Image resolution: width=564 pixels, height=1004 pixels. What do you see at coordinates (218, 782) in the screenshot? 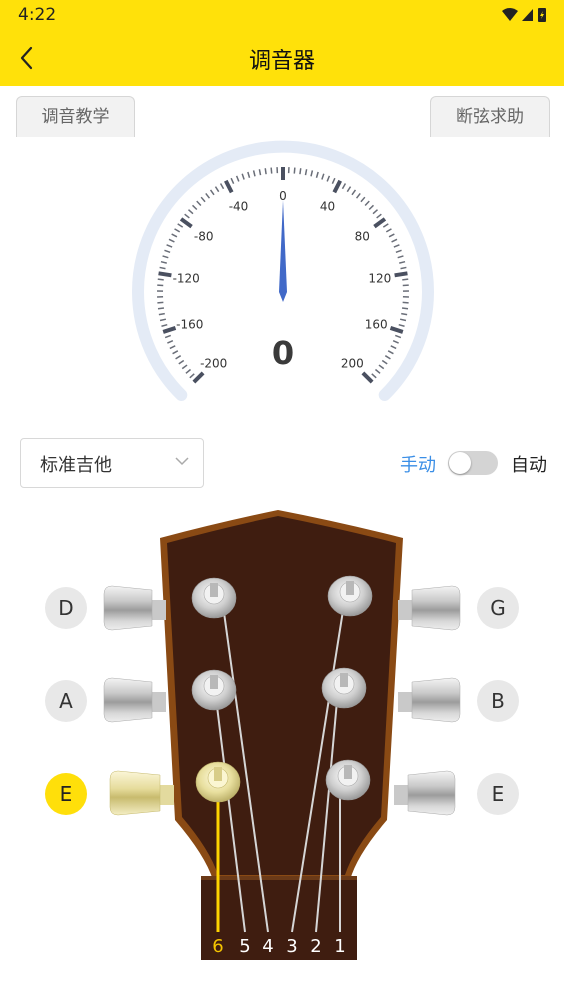
I see `tuning-post-active` at bounding box center [218, 782].